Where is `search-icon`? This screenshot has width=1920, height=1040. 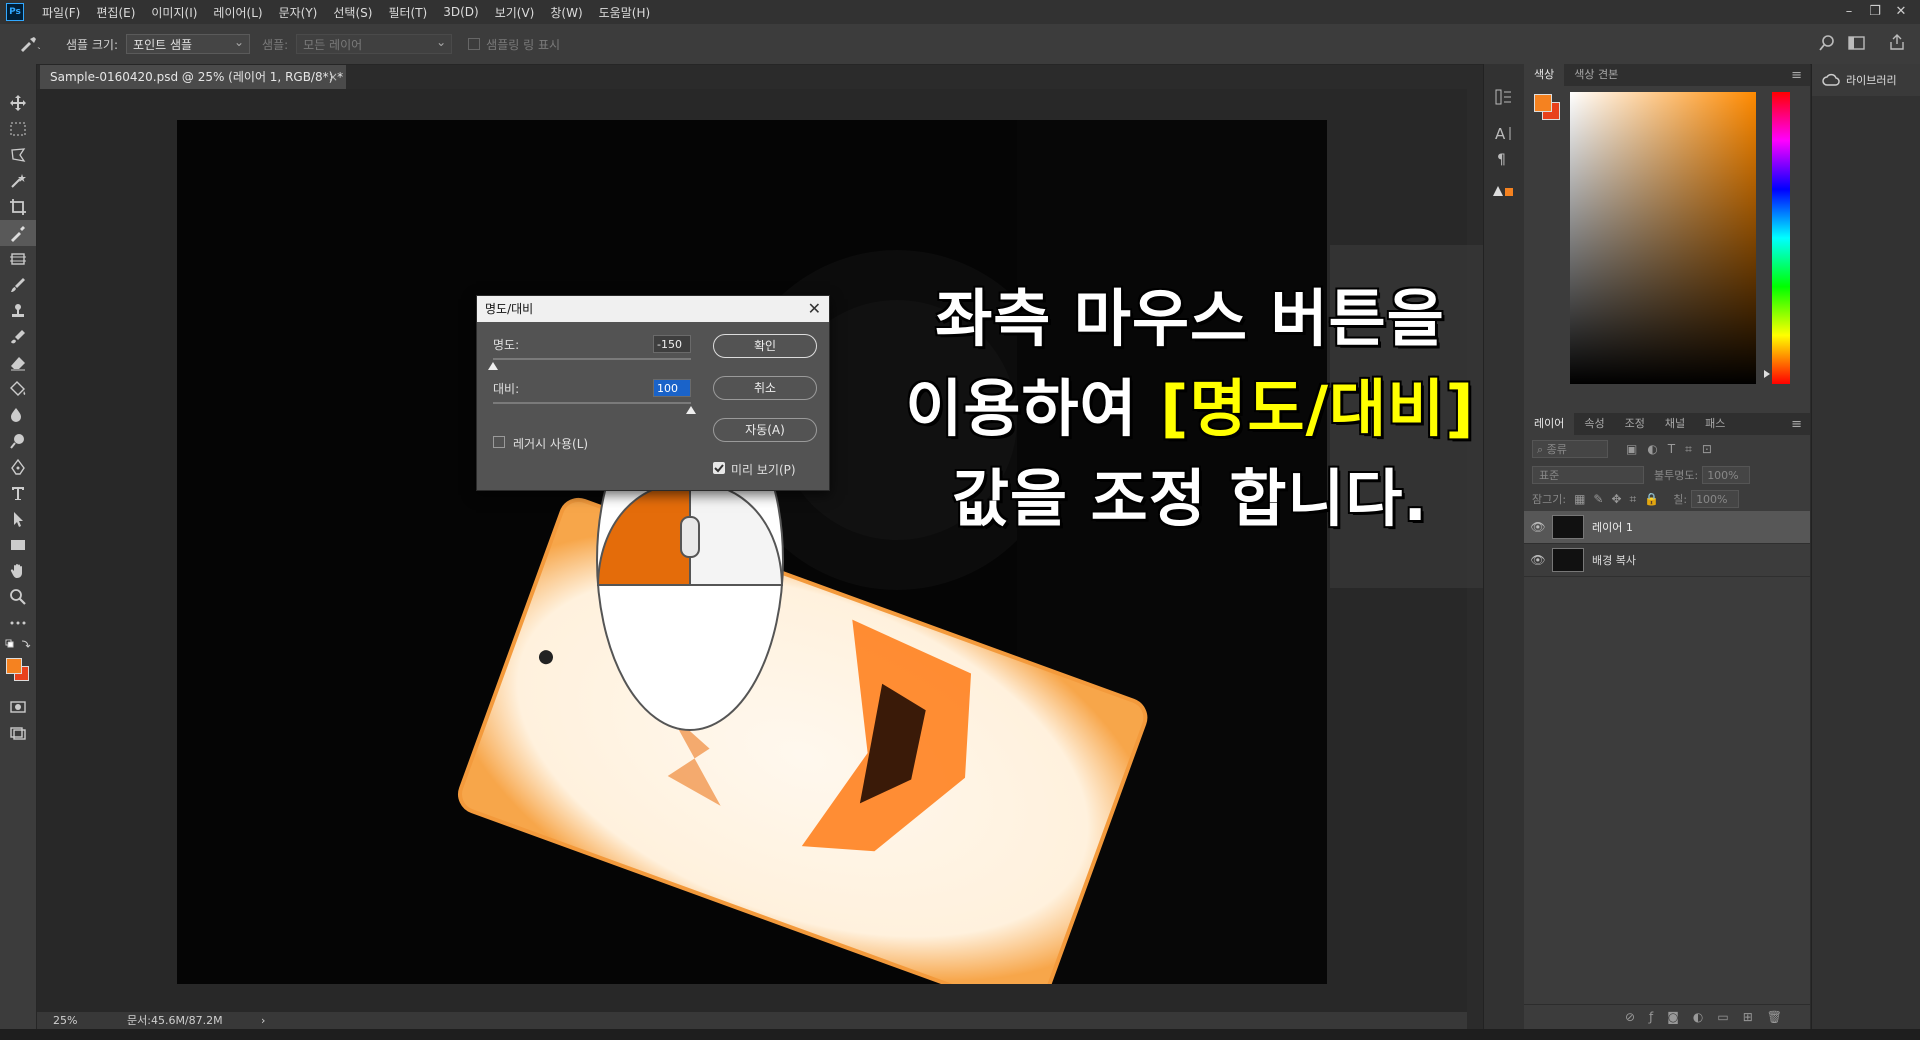 search-icon is located at coordinates (1827, 44).